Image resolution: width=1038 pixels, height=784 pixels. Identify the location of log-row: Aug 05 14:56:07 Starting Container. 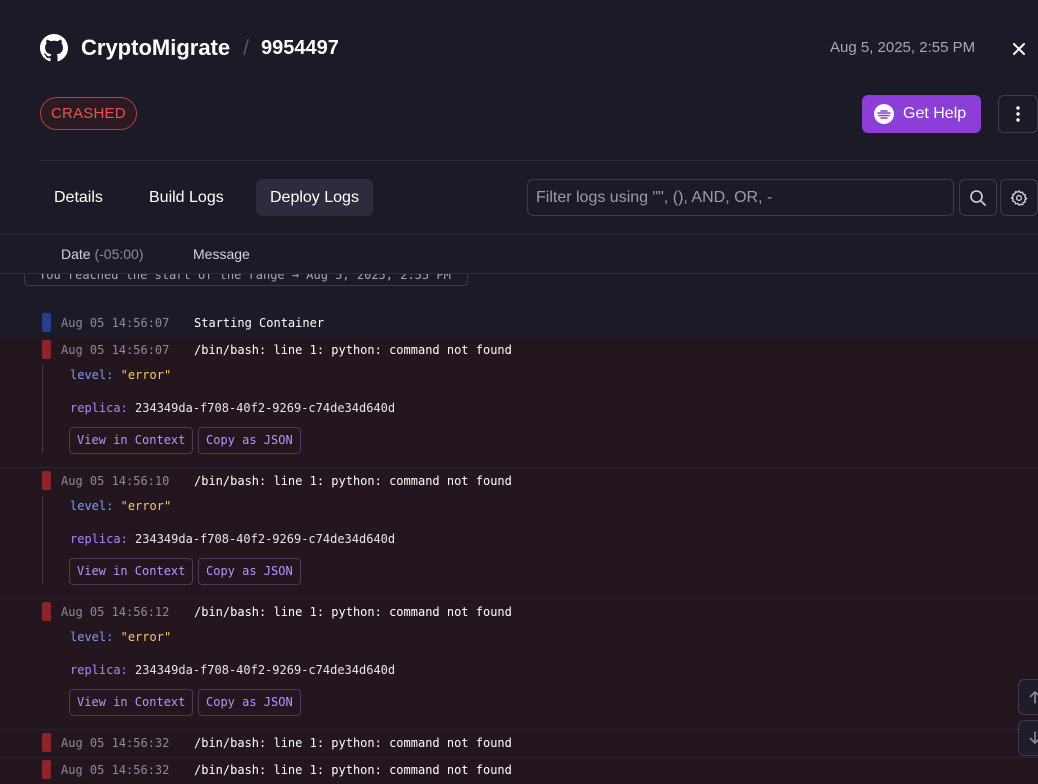
(519, 324).